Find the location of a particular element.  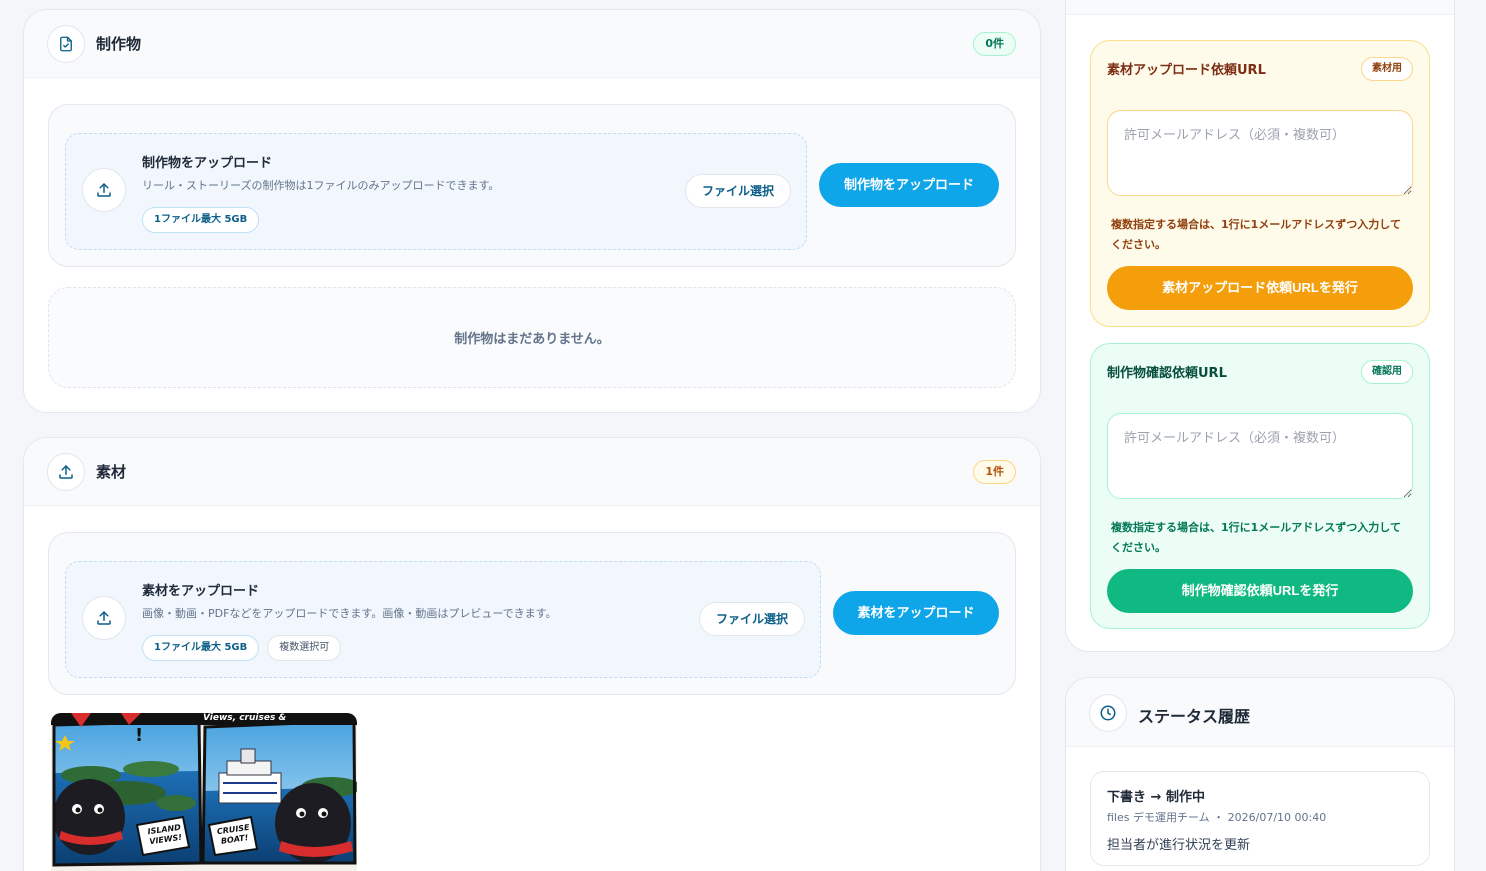

materials-file-select-button: ファイル選択 is located at coordinates (751, 619).